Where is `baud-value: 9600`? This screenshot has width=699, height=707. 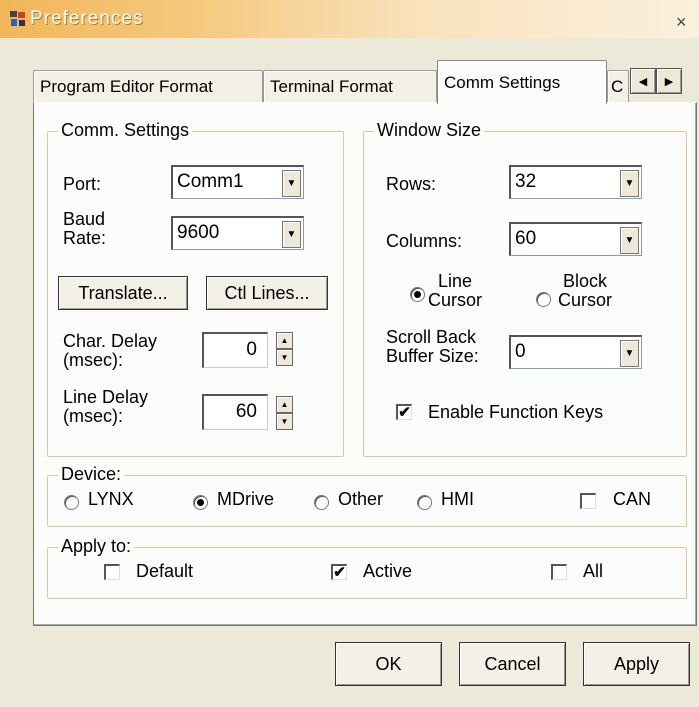 baud-value: 9600 is located at coordinates (198, 232).